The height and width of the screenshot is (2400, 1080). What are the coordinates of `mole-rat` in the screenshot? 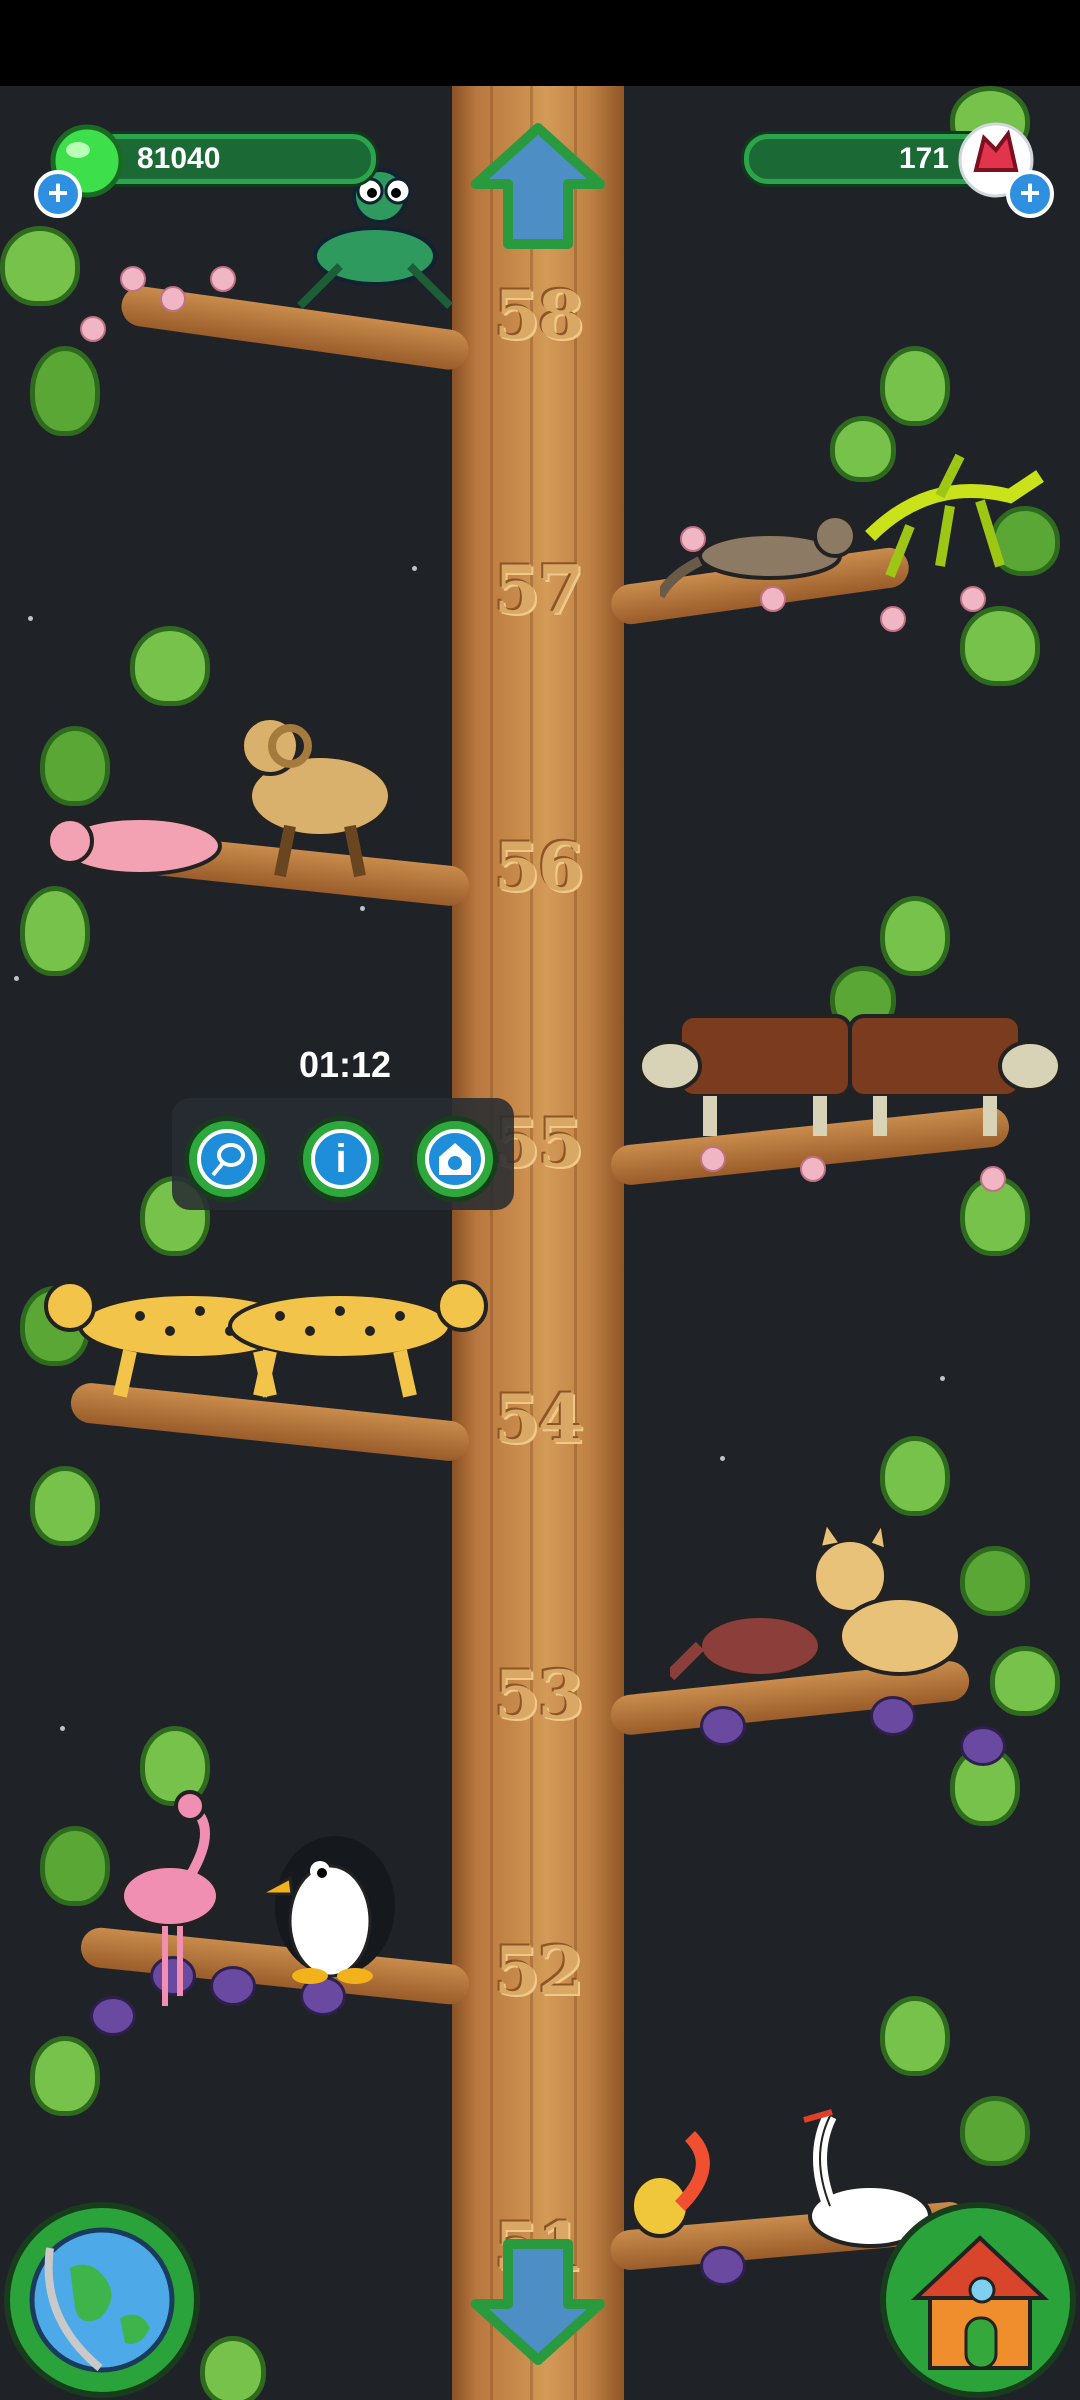 It's located at (135, 841).